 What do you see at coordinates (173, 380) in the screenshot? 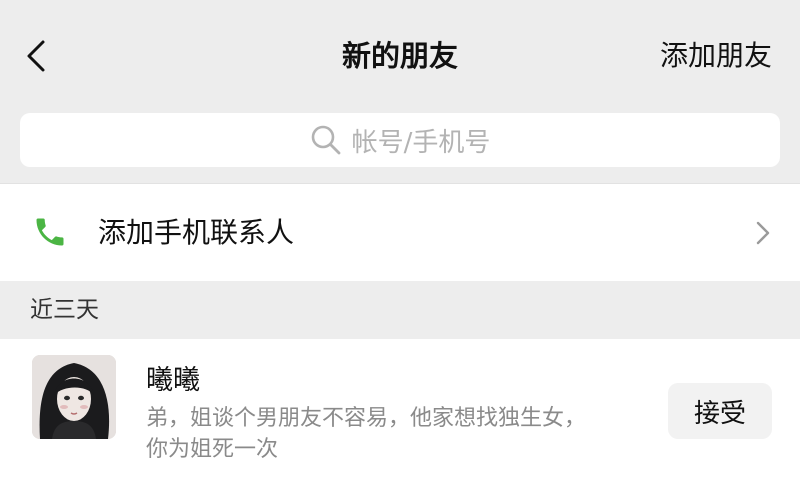
I see `request-name: 曦曦` at bounding box center [173, 380].